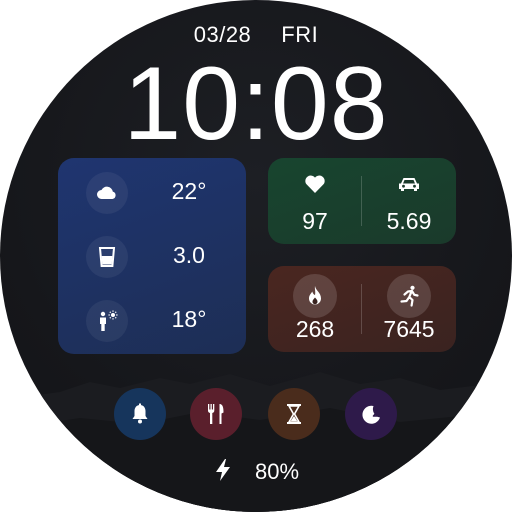 This screenshot has height=512, width=512. I want to click on cloud-icon, so click(107, 193).